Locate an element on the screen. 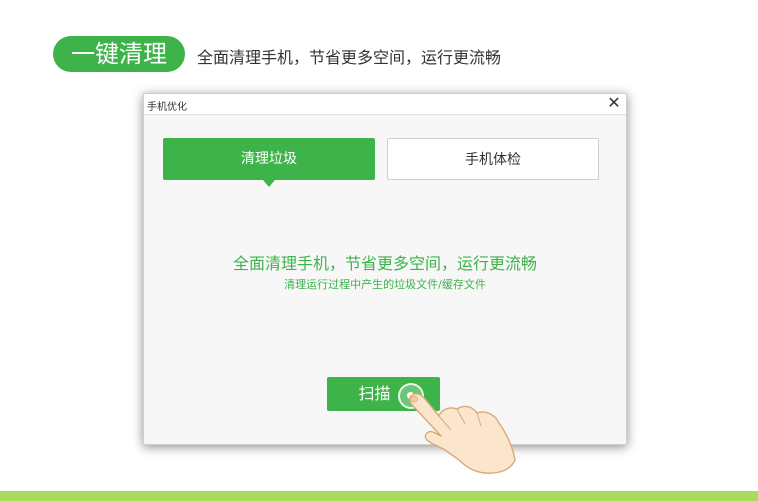 This screenshot has width=758, height=501. tab-clean-junk-label: 清理垃圾 is located at coordinates (269, 159).